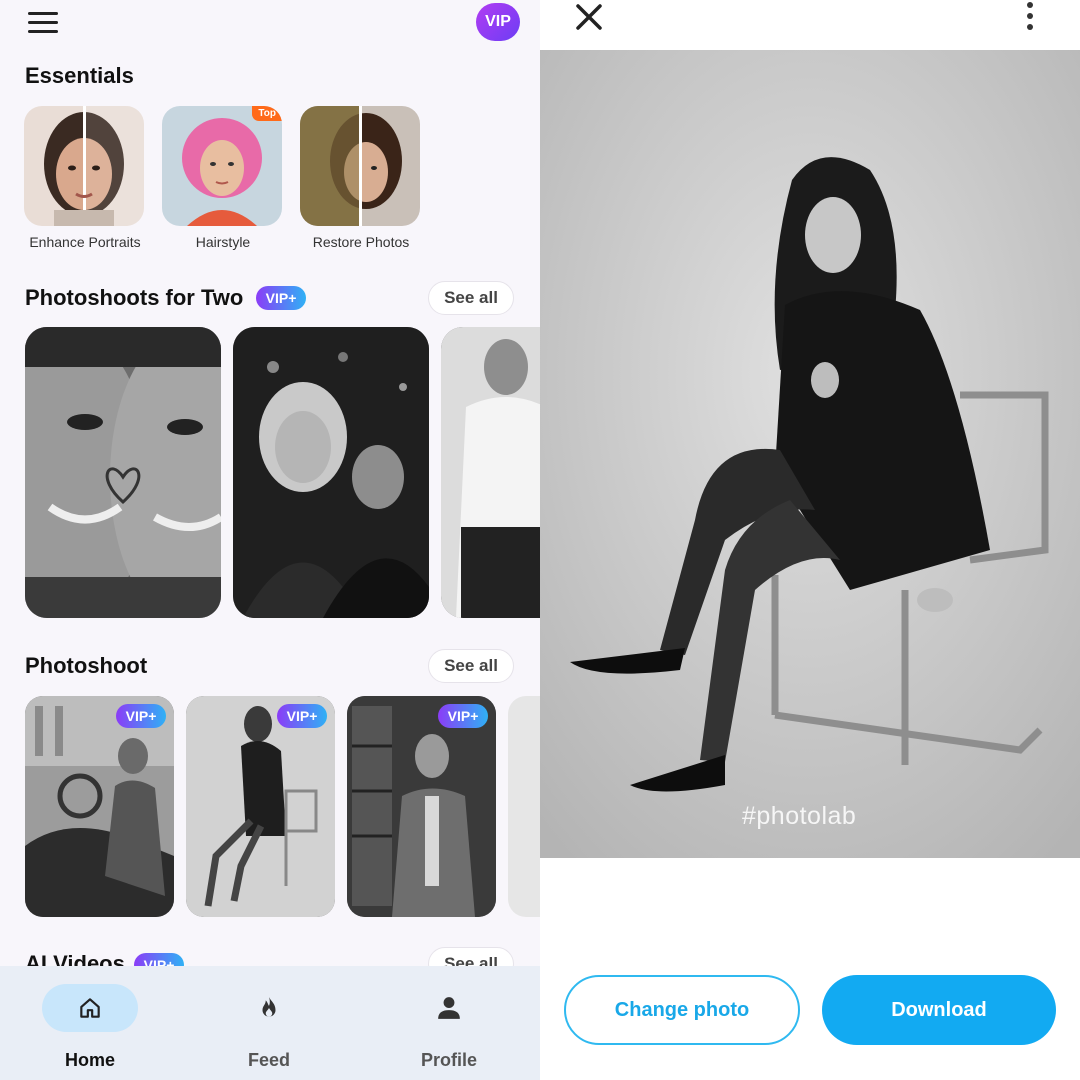 Image resolution: width=1080 pixels, height=1080 pixels. What do you see at coordinates (260, 806) in the screenshot?
I see `photoshoot-chair-card: VIP+` at bounding box center [260, 806].